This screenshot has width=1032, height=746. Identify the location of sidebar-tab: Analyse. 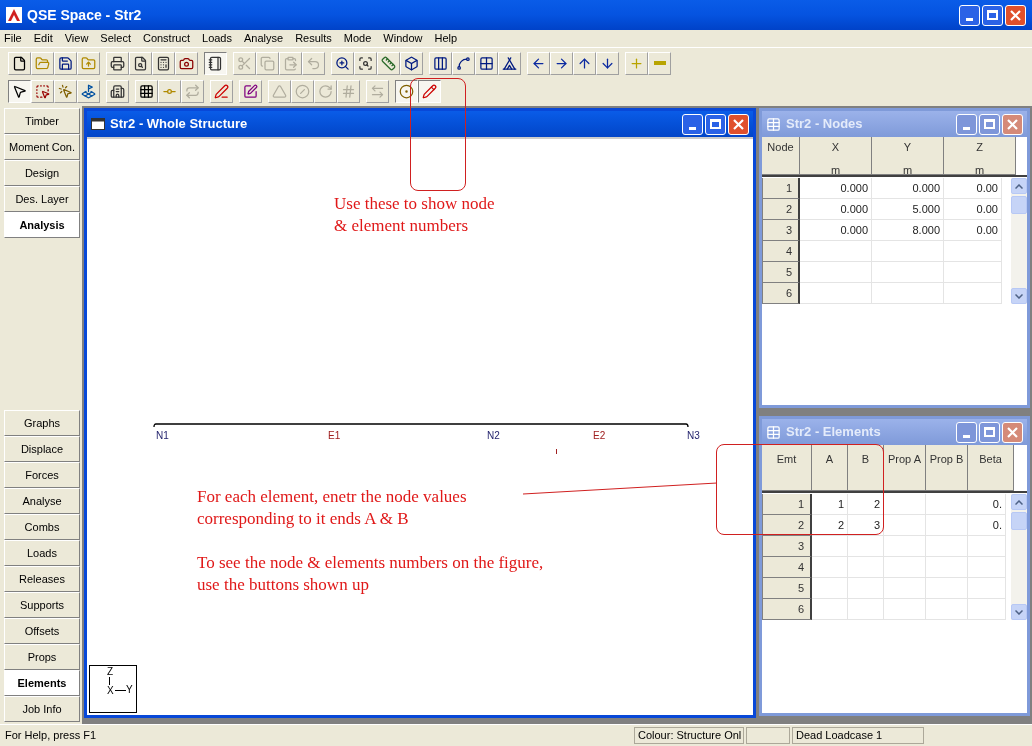
(42, 501).